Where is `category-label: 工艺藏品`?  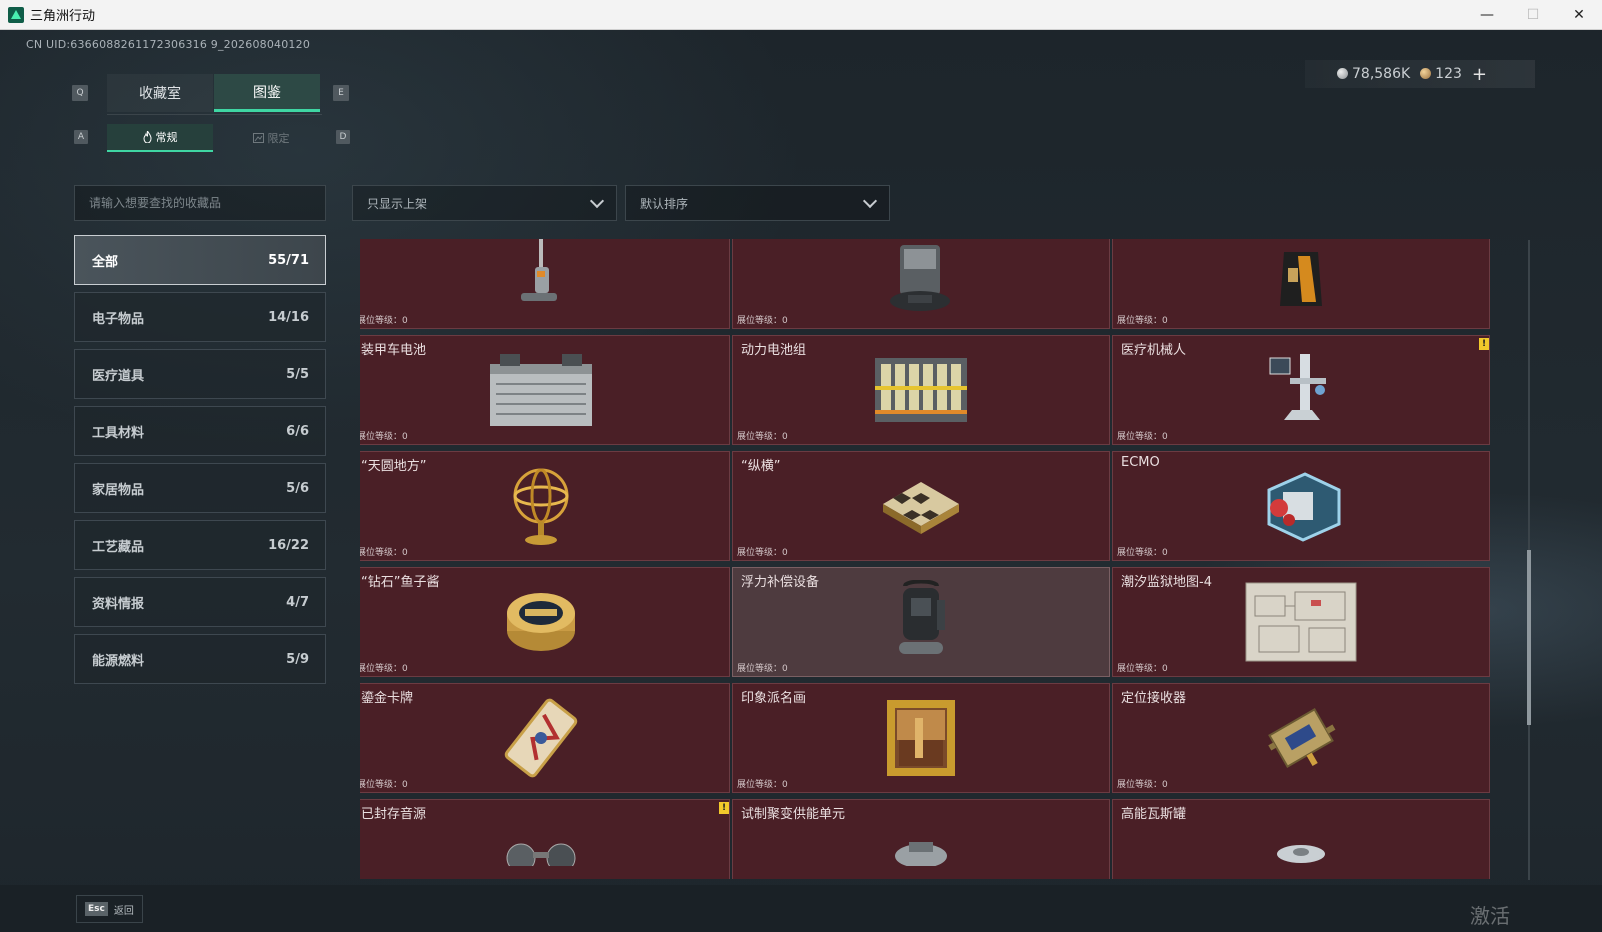 category-label: 工艺藏品 is located at coordinates (118, 547).